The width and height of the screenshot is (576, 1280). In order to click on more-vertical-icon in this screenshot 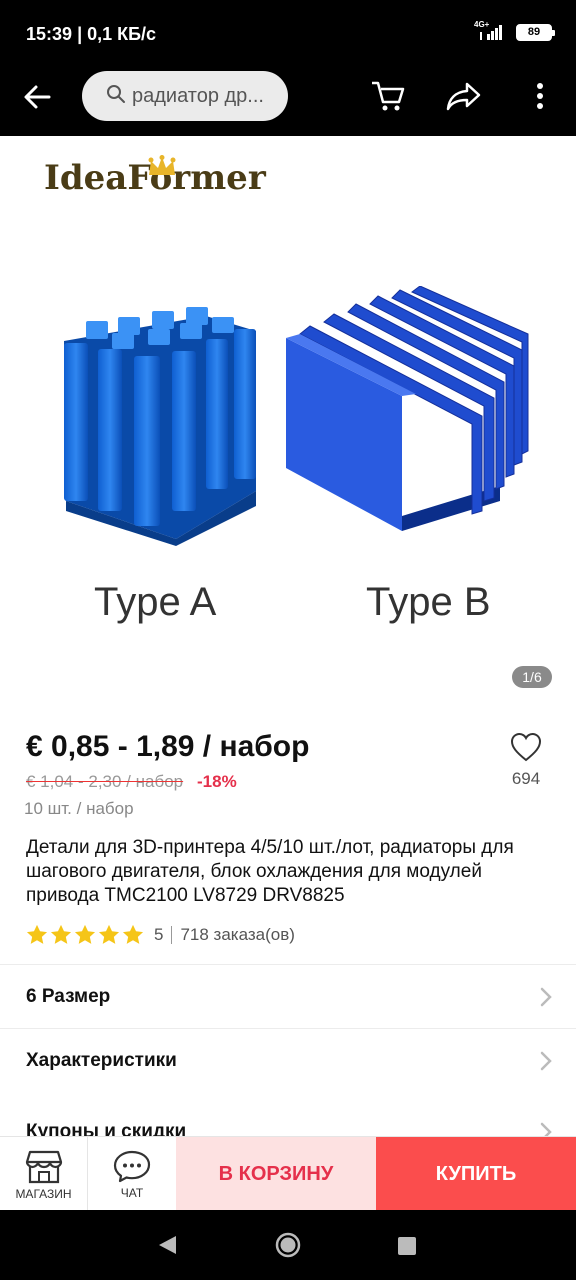, I will do `click(540, 96)`.